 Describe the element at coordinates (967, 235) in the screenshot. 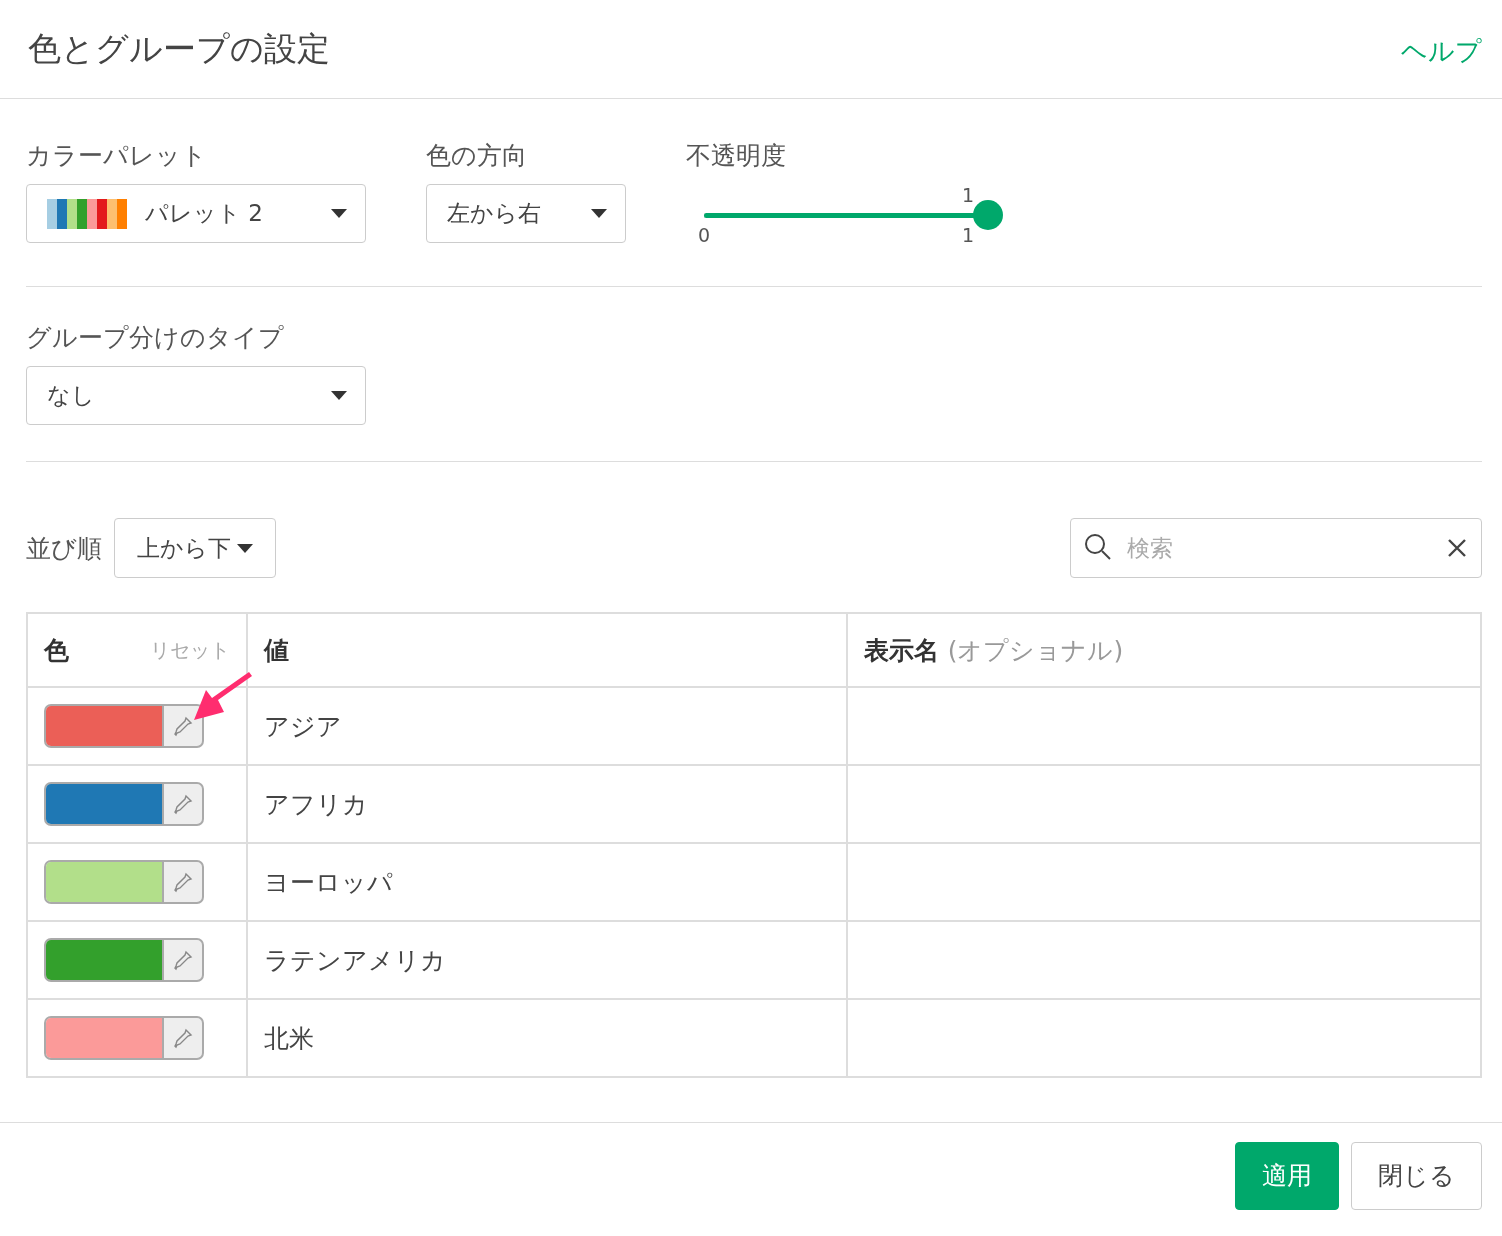

I see `slider-max: 1` at that location.